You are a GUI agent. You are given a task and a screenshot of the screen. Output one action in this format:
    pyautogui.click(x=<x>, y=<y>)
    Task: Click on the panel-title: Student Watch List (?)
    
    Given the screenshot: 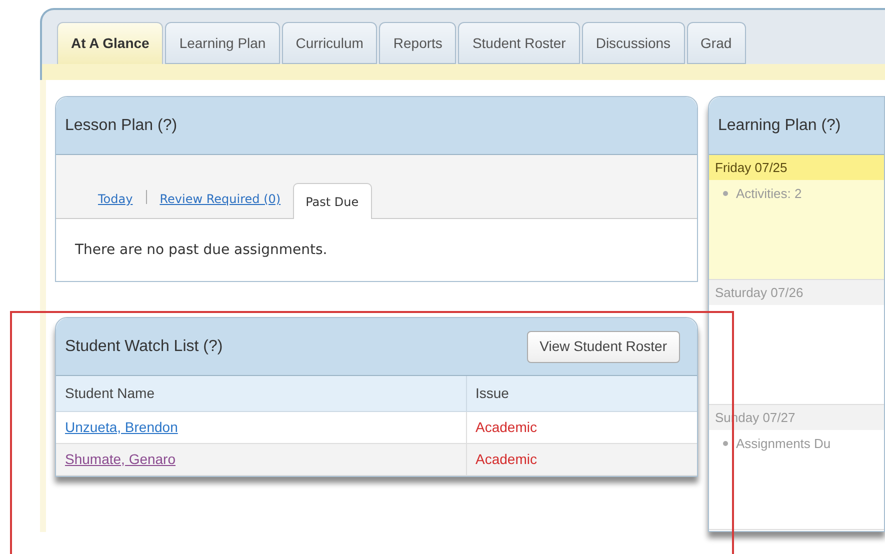 What is the action you would take?
    pyautogui.click(x=144, y=346)
    